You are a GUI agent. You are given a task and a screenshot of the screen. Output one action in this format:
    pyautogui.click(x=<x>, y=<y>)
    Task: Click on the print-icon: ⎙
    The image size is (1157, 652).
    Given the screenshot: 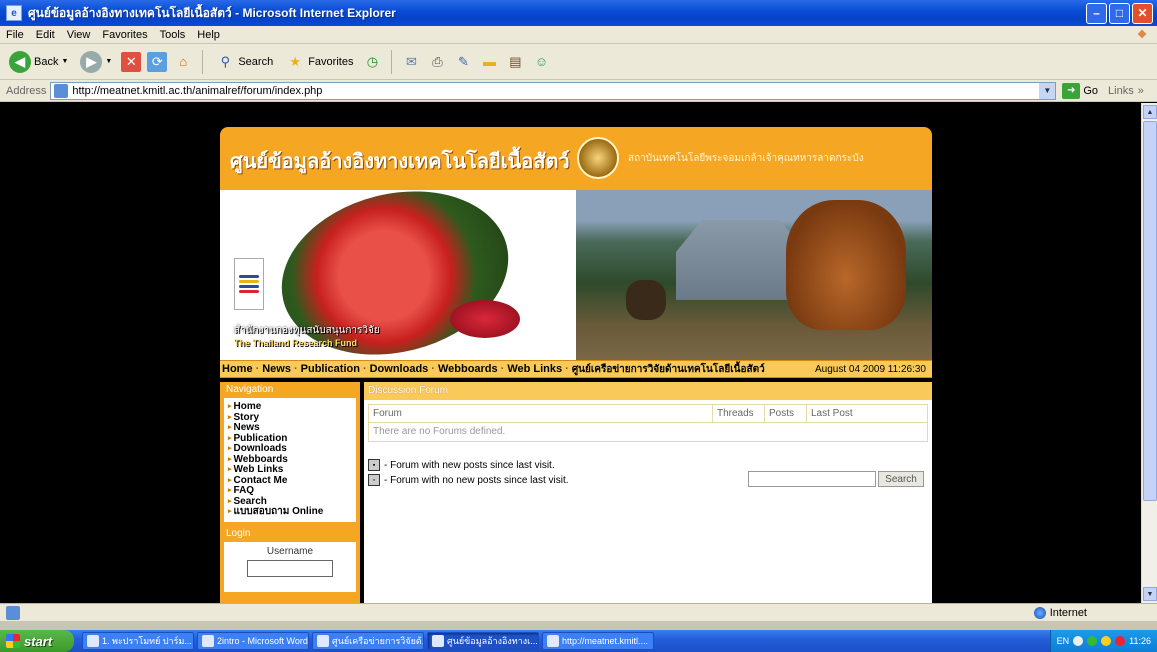 What is the action you would take?
    pyautogui.click(x=437, y=62)
    